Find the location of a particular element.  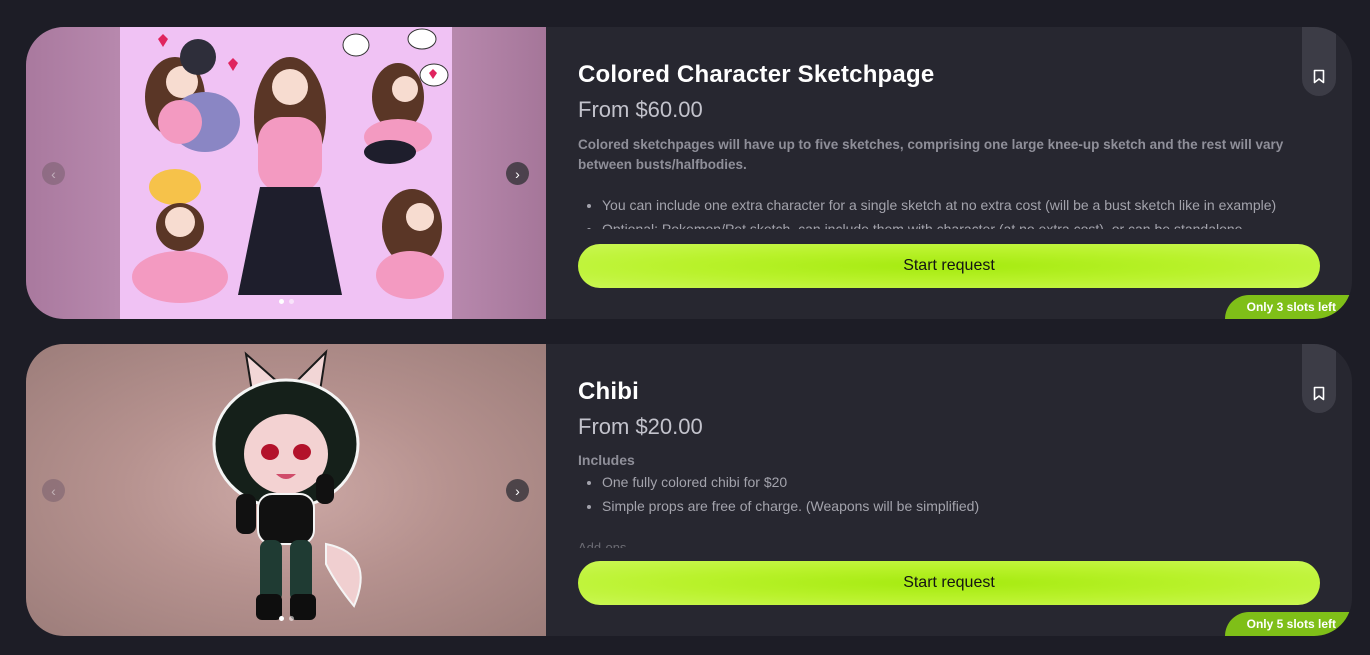

addons-heading: Add-ons is located at coordinates (602, 544).